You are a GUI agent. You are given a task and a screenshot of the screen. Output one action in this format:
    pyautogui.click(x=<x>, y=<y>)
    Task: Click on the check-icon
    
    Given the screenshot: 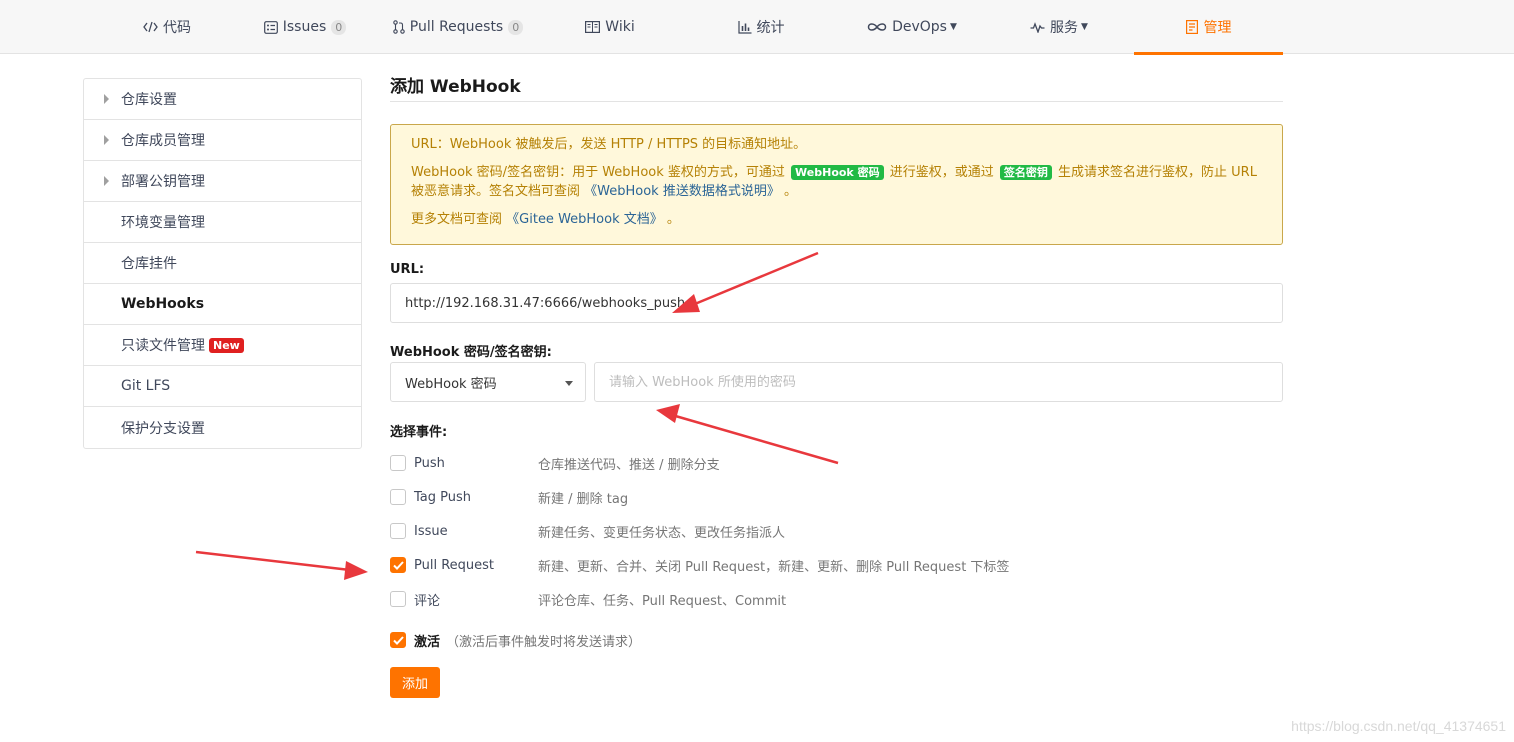 What is the action you would take?
    pyautogui.click(x=398, y=640)
    